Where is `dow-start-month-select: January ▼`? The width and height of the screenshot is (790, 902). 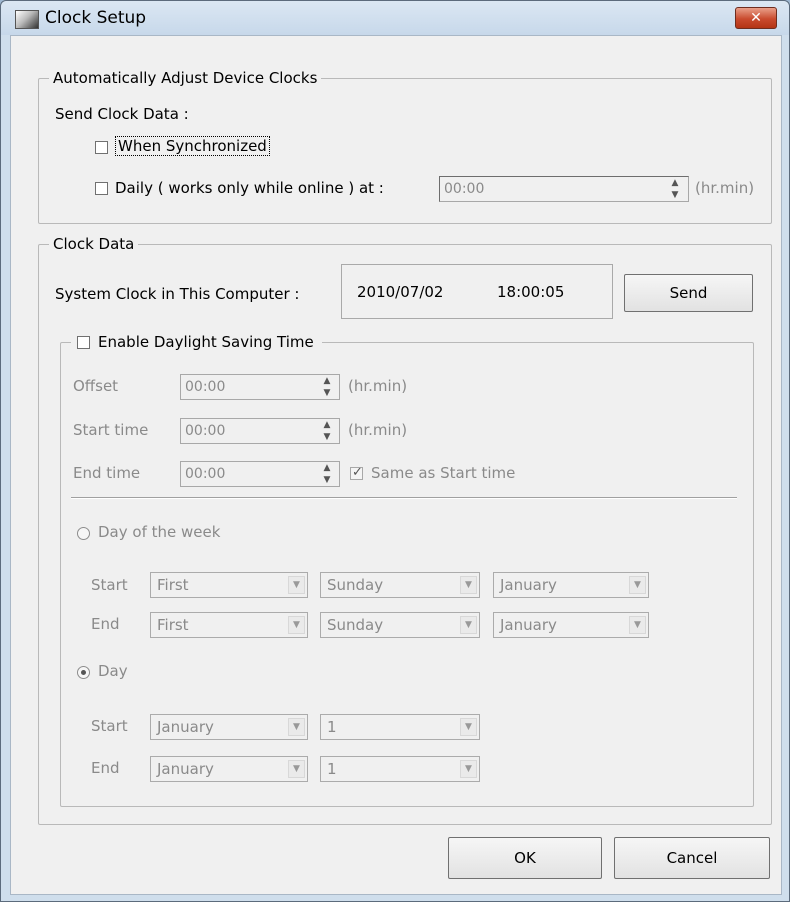 dow-start-month-select: January ▼ is located at coordinates (571, 585).